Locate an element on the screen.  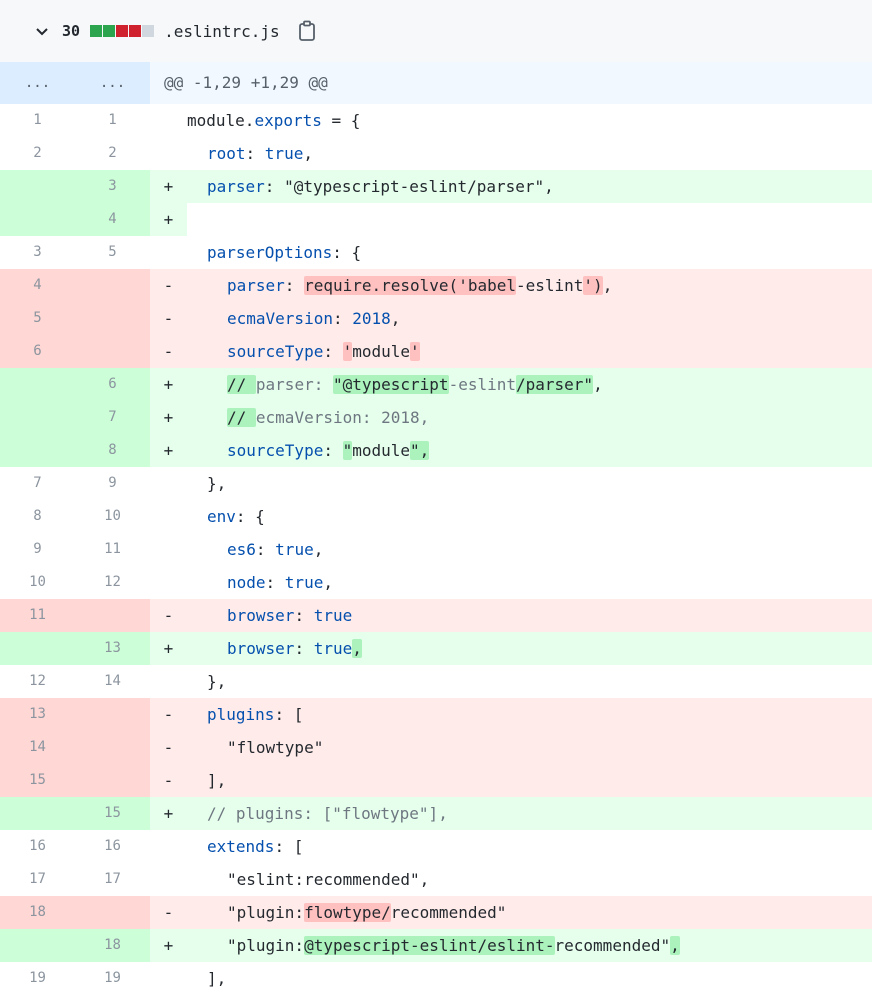
new-line-number: 11 is located at coordinates (112, 549).